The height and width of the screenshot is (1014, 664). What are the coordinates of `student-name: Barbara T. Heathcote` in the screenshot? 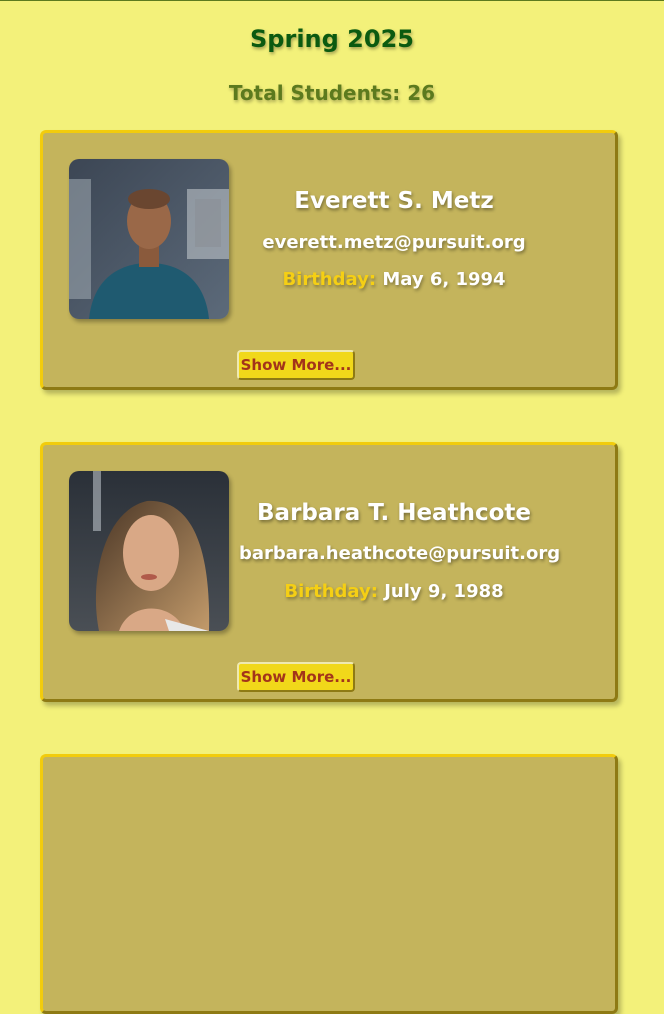 It's located at (394, 513).